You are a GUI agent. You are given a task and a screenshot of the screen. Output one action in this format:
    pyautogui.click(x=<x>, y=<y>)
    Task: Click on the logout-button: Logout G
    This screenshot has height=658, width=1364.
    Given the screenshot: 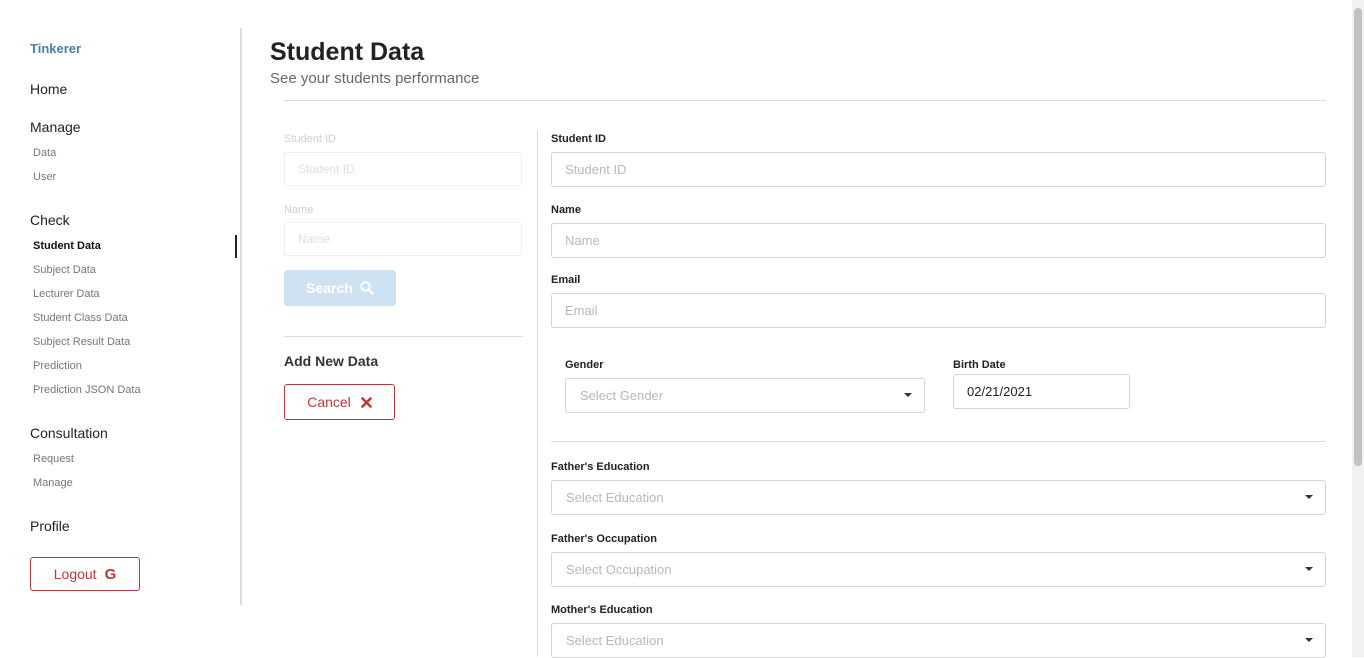 What is the action you would take?
    pyautogui.click(x=85, y=574)
    